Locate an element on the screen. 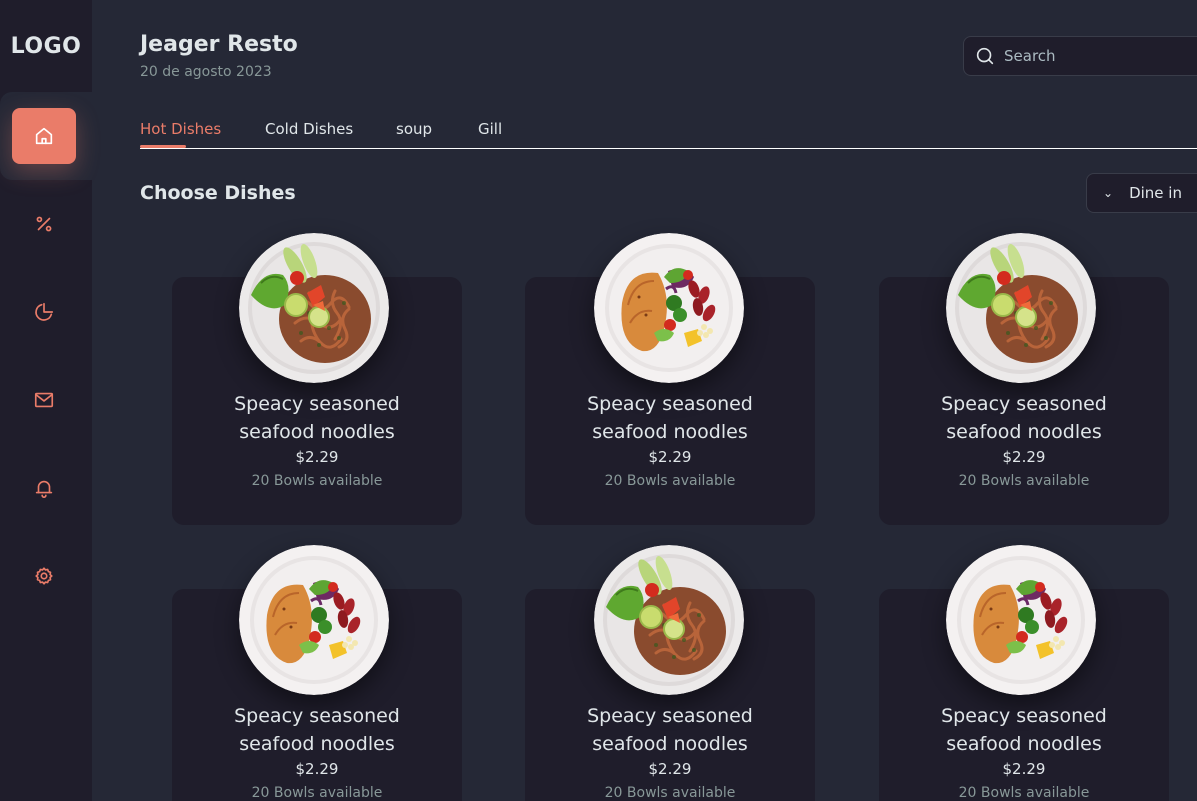 The height and width of the screenshot is (801, 1197). search-box is located at coordinates (1080, 56).